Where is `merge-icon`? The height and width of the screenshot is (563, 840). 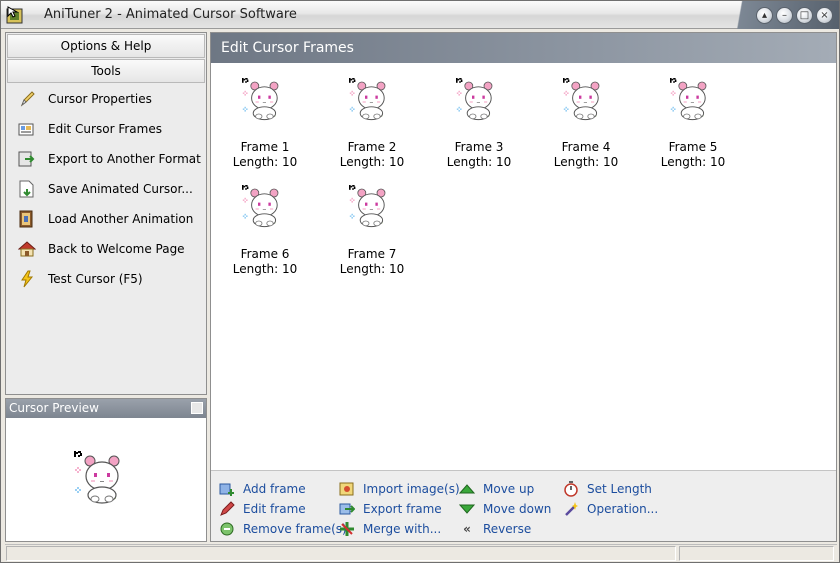 merge-icon is located at coordinates (347, 529).